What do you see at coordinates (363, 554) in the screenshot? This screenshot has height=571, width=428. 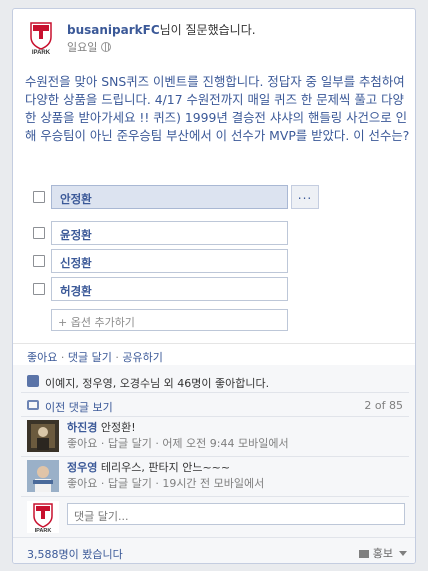 I see `megaphone-icon` at bounding box center [363, 554].